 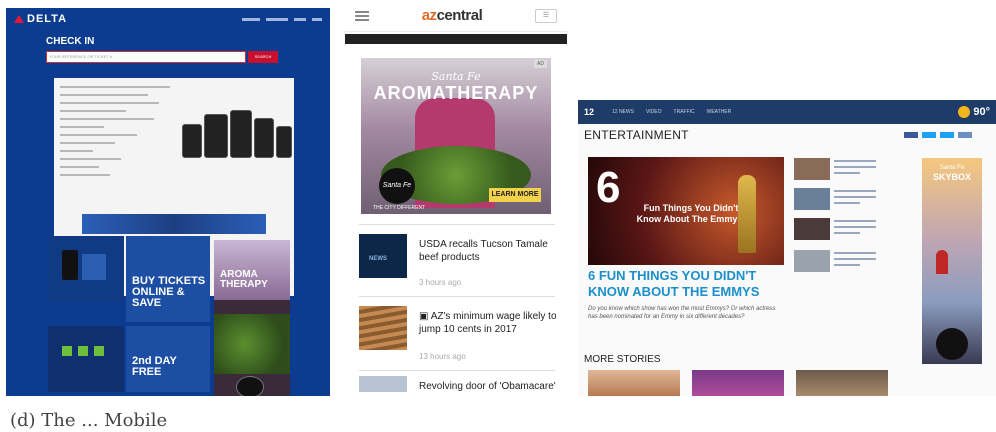 What do you see at coordinates (964, 112) in the screenshot?
I see `sun-weather-icon` at bounding box center [964, 112].